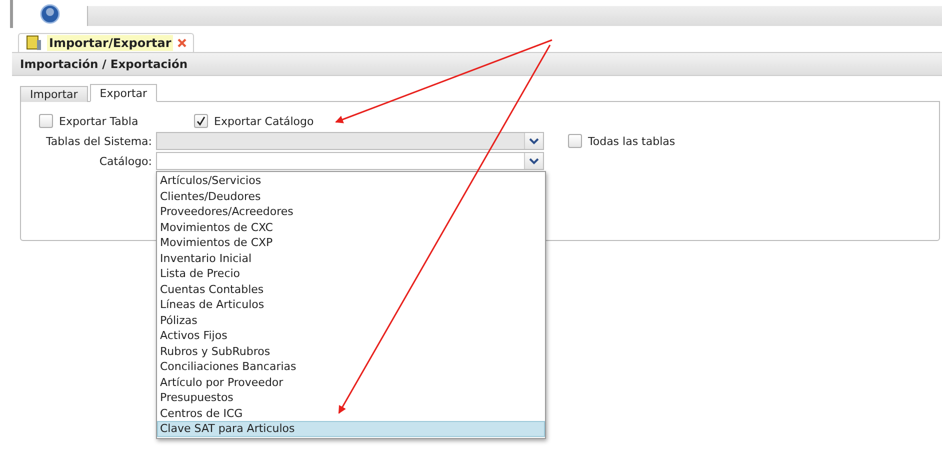 The image size is (942, 454). Describe the element at coordinates (351, 274) in the screenshot. I see `list-item: Lista de Precio` at that location.